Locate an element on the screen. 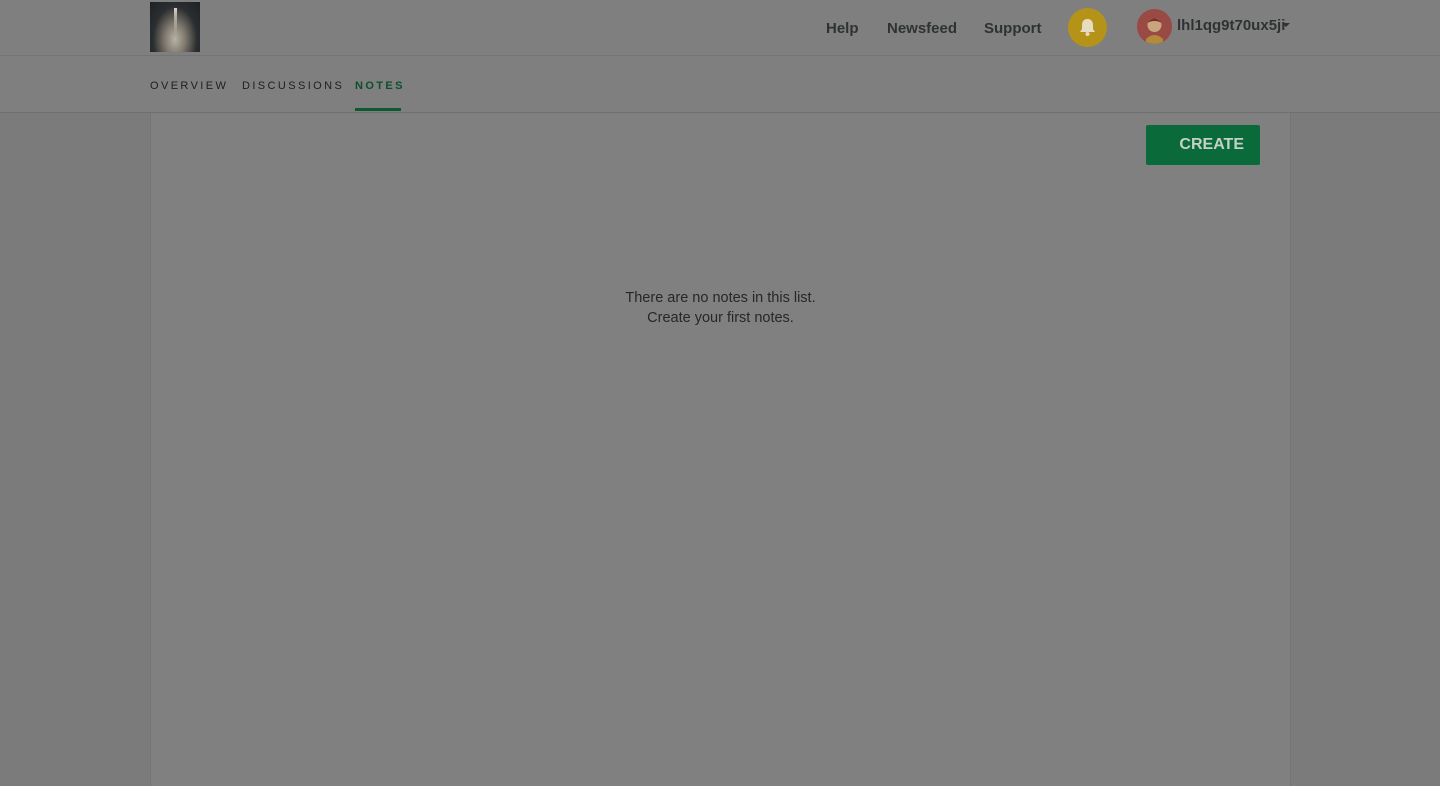  caret-down-icon is located at coordinates (1286, 25).